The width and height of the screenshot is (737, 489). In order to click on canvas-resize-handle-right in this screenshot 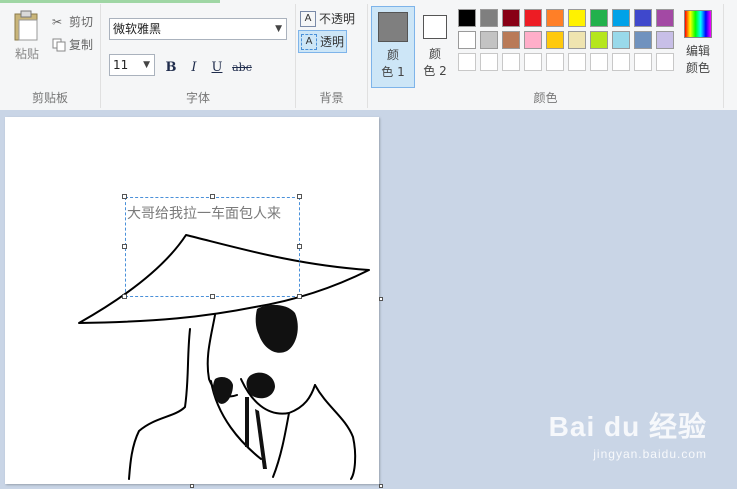, I will do `click(381, 299)`.